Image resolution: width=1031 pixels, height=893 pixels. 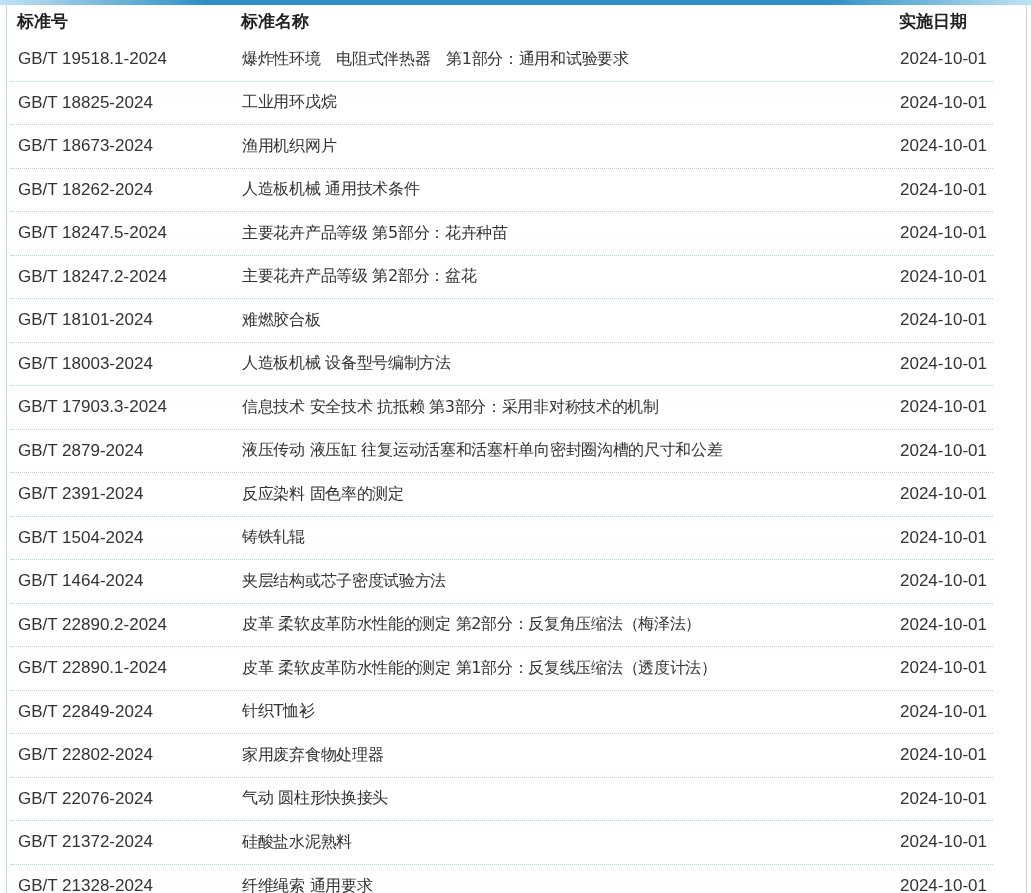 What do you see at coordinates (85, 755) in the screenshot?
I see `table-cell-text: GB/T 22802-2024` at bounding box center [85, 755].